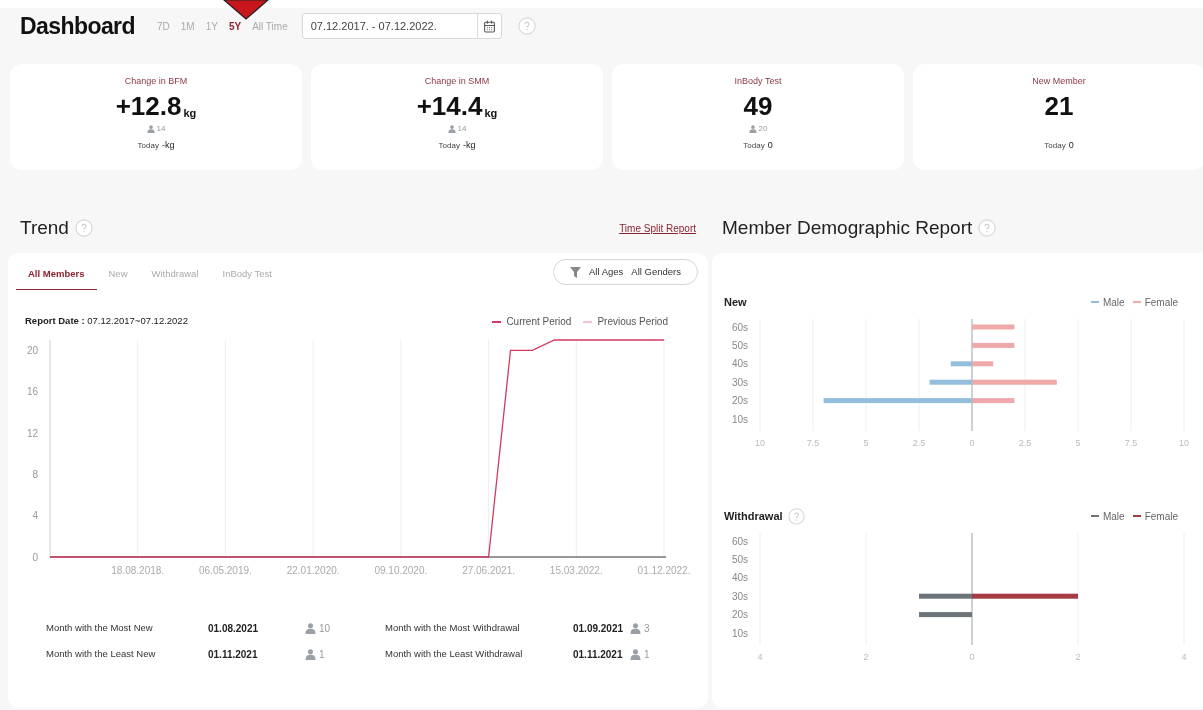 The height and width of the screenshot is (710, 1203). I want to click on legend-label: Previous Period, so click(632, 322).